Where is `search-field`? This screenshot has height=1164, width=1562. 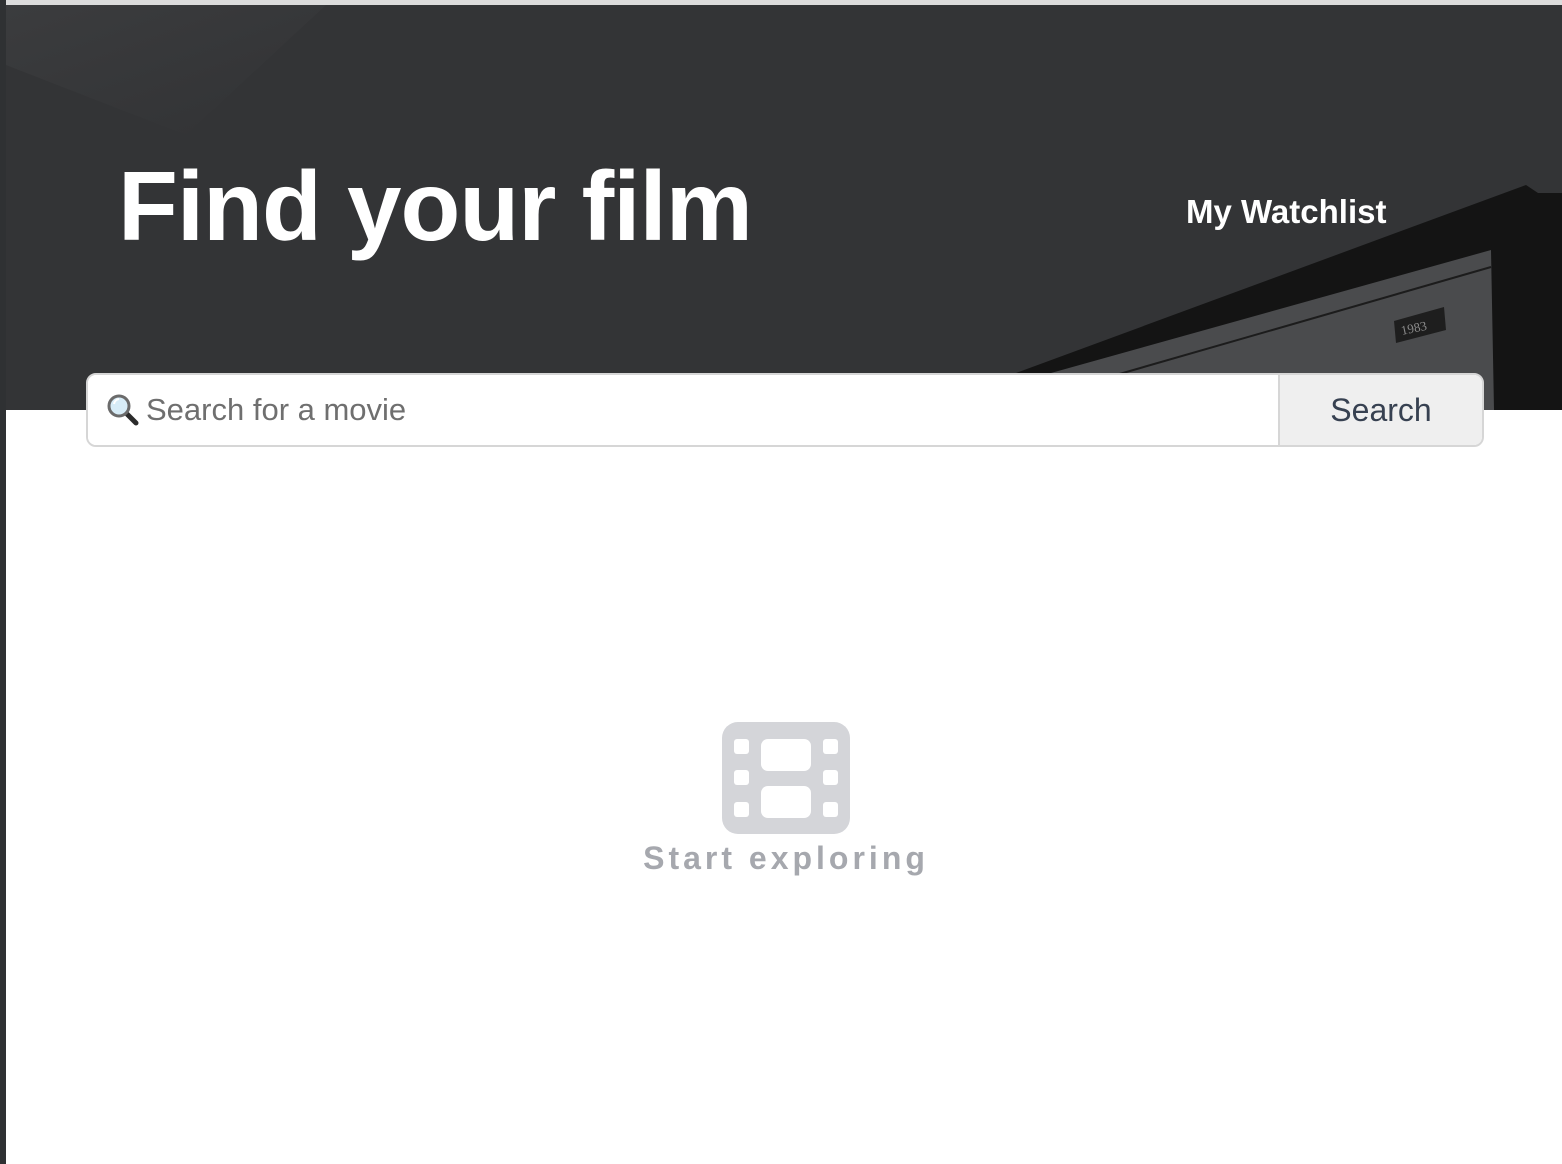
search-field is located at coordinates (683, 410).